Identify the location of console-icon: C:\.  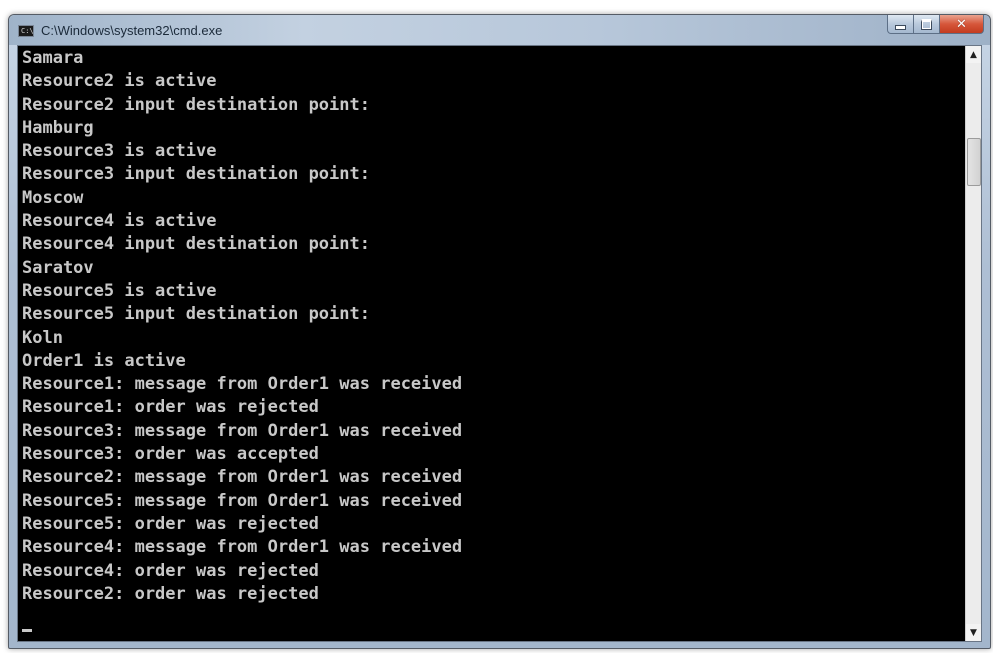
(26, 31).